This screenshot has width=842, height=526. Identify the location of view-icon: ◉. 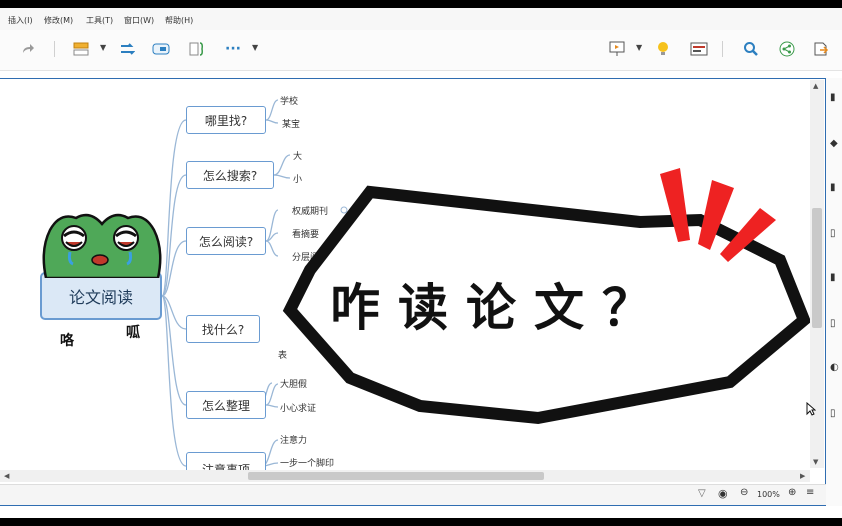
(723, 493).